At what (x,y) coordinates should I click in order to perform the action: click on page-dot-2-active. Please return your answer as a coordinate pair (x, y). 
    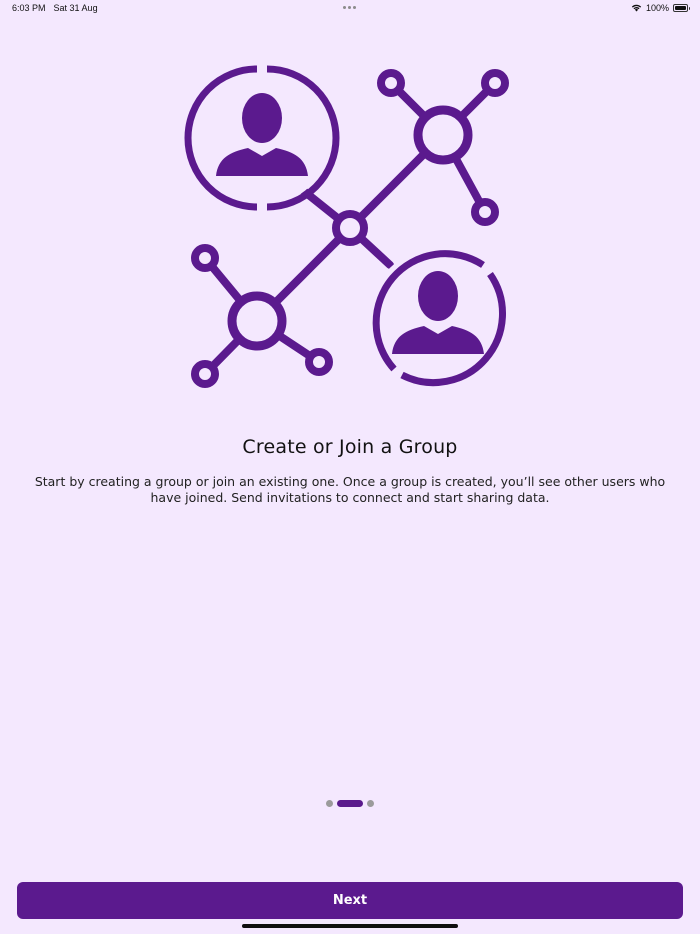
    Looking at the image, I should click on (350, 803).